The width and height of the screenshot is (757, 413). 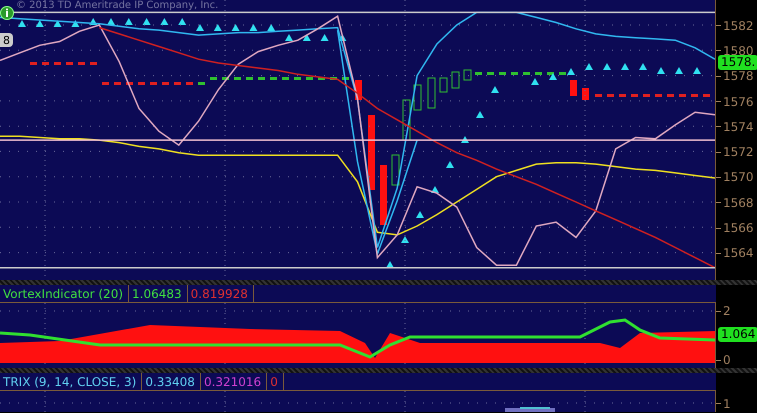 I want to click on study-value: 0.321016, so click(x=234, y=381).